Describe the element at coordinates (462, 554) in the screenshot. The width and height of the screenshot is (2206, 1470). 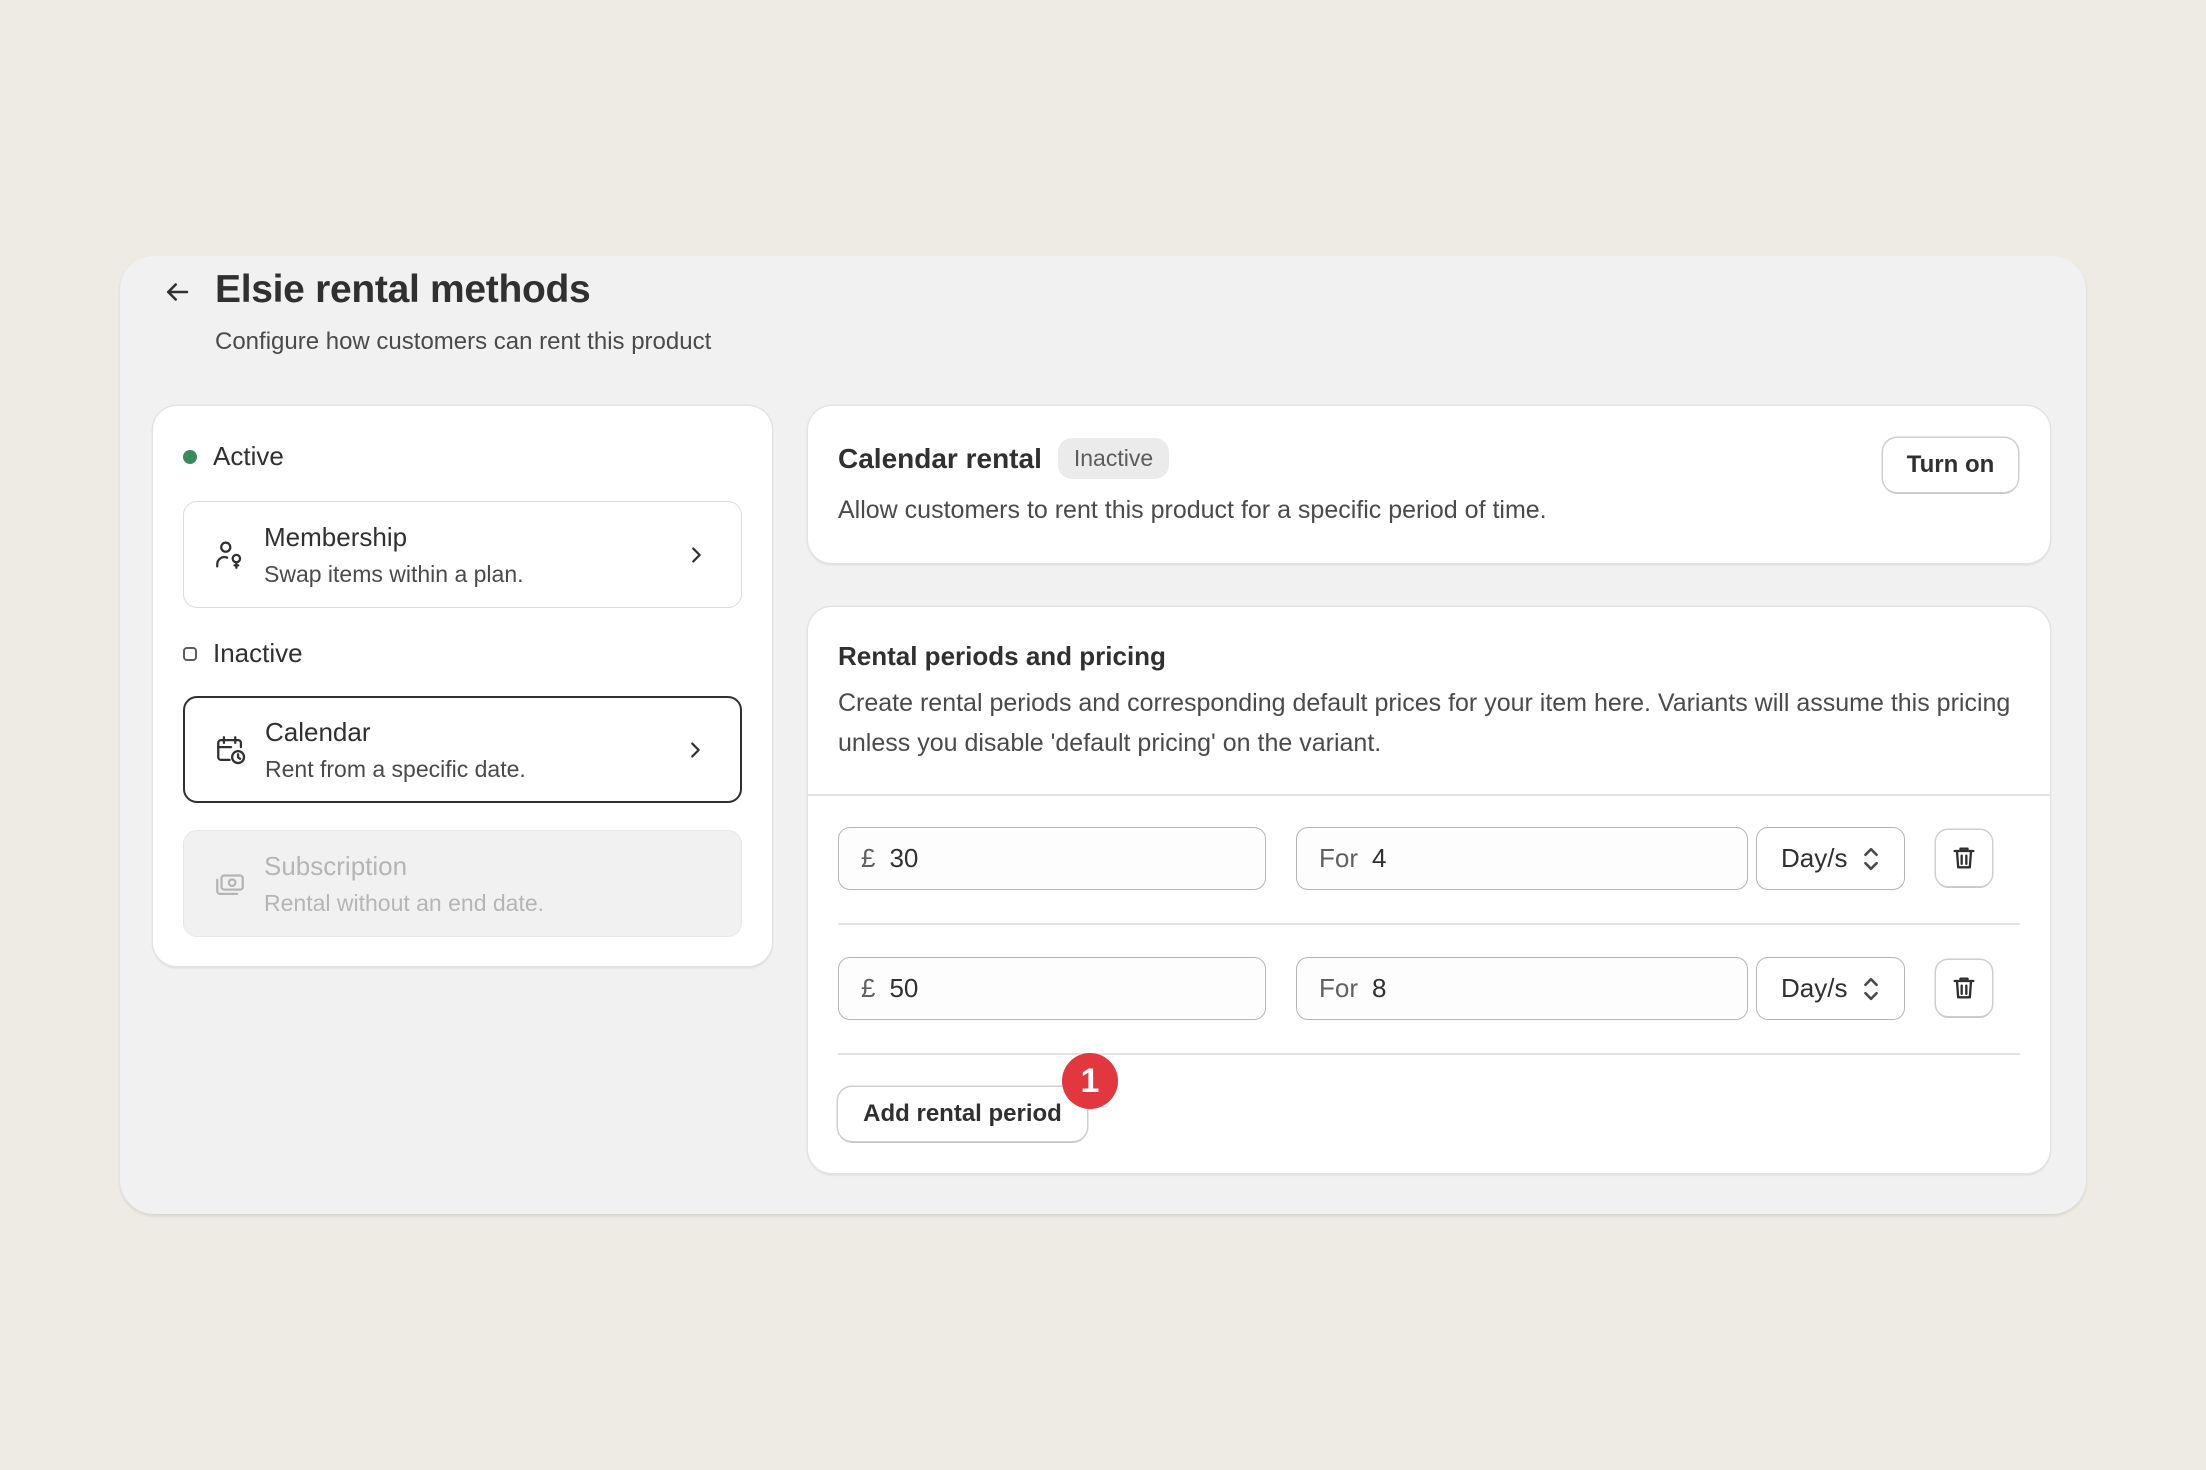
I see `method-membership: Membership Swap items within a plan.` at that location.